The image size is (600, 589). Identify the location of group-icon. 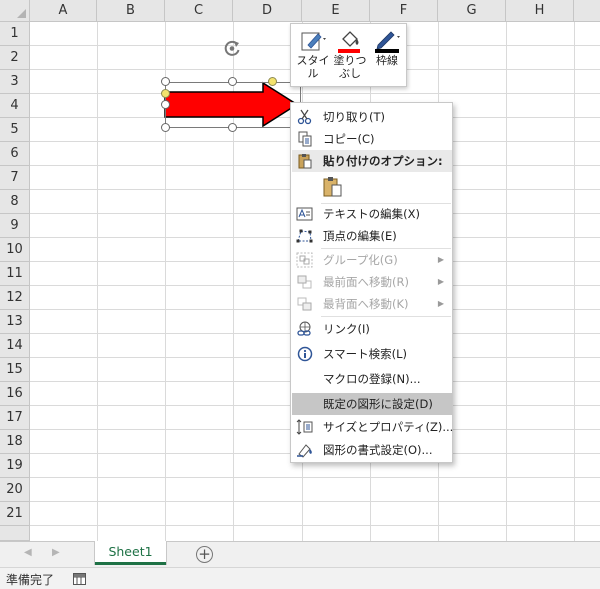
(304, 260).